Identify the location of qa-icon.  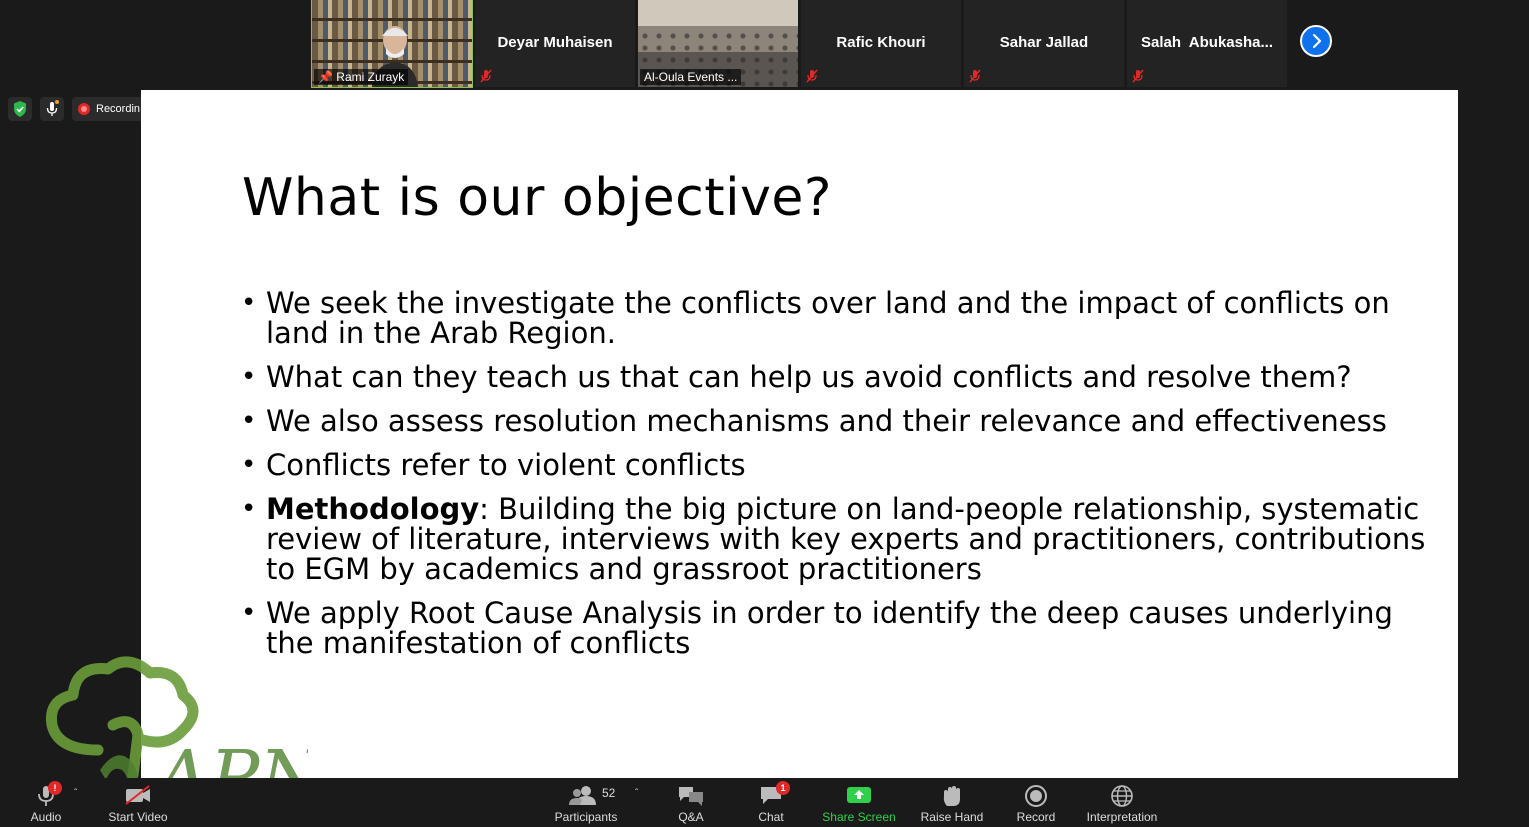
(691, 796).